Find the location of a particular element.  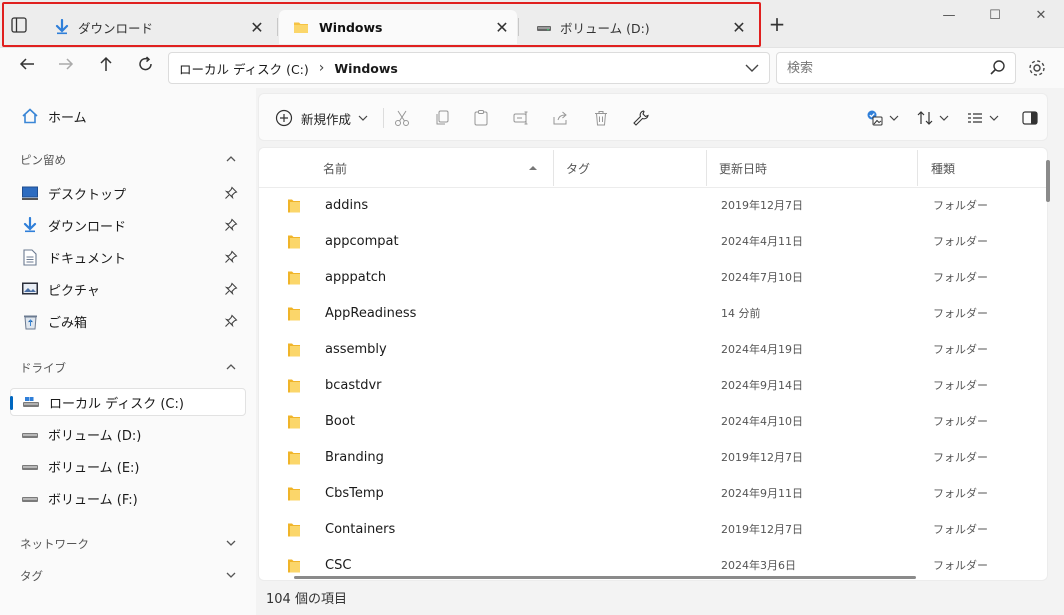

command-bar: 新規作成 is located at coordinates (653, 117).